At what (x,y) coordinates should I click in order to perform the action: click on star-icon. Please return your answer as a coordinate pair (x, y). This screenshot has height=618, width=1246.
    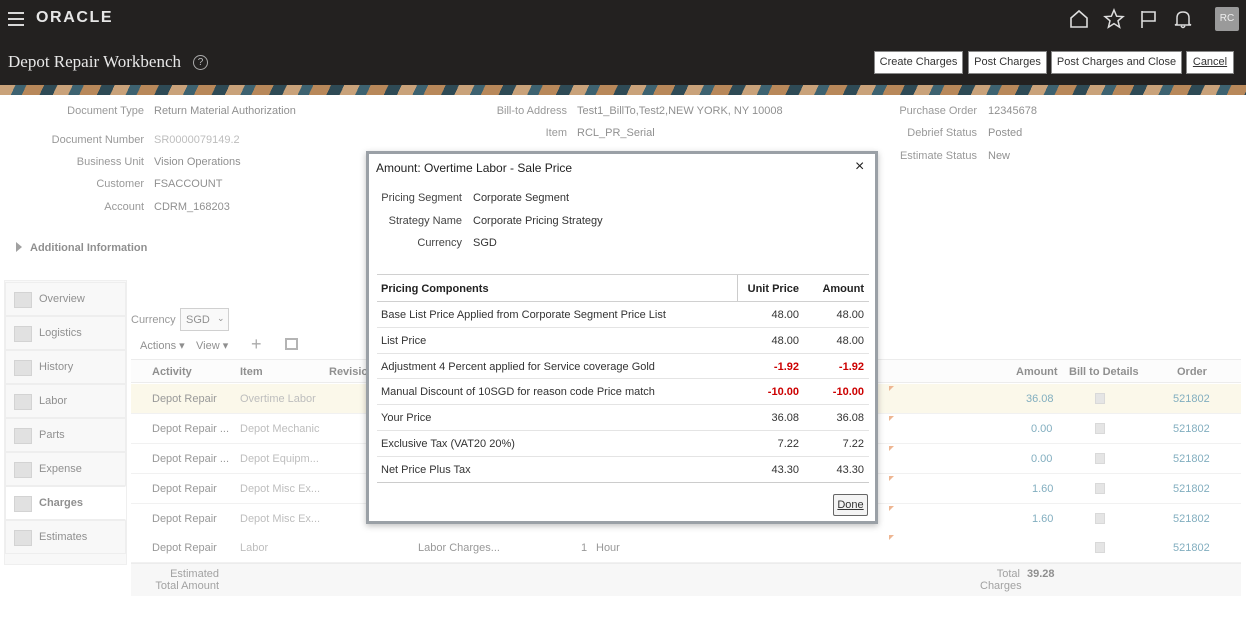
    Looking at the image, I should click on (1114, 19).